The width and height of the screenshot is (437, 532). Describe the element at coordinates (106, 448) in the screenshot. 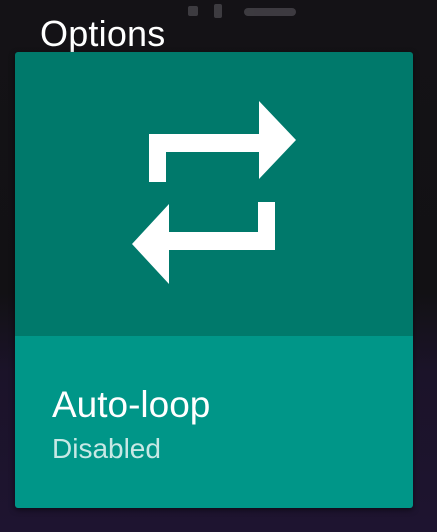

I see `card-status: Disabled` at that location.